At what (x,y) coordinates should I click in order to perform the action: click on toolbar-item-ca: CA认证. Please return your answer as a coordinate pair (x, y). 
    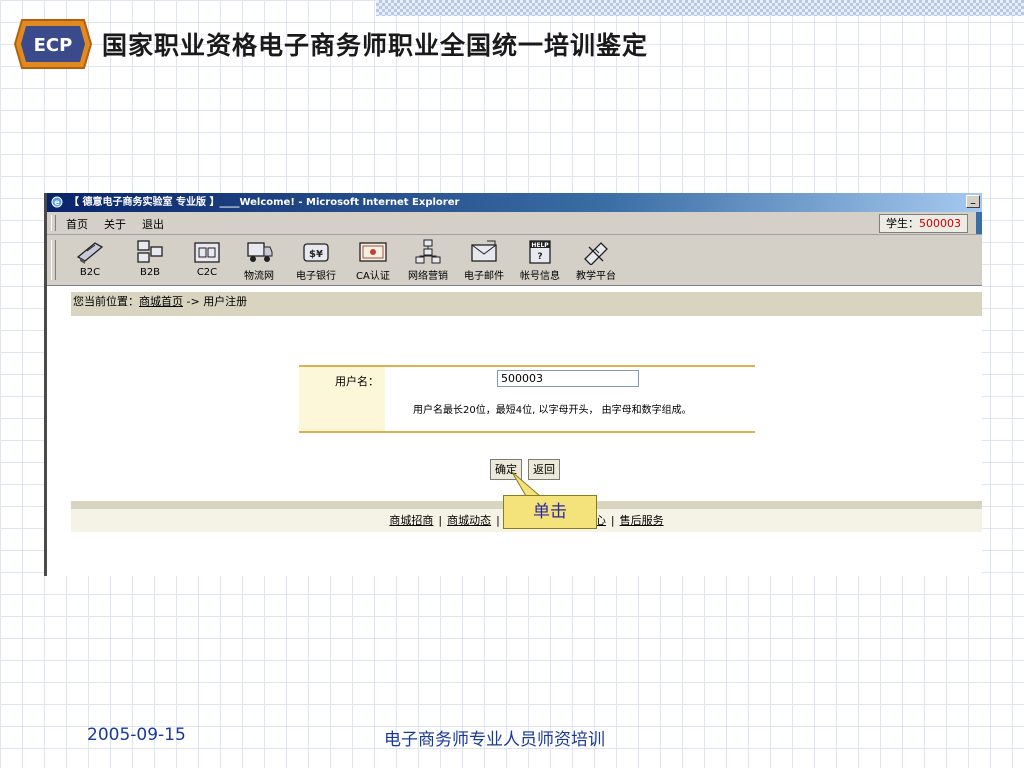
    Looking at the image, I should click on (373, 260).